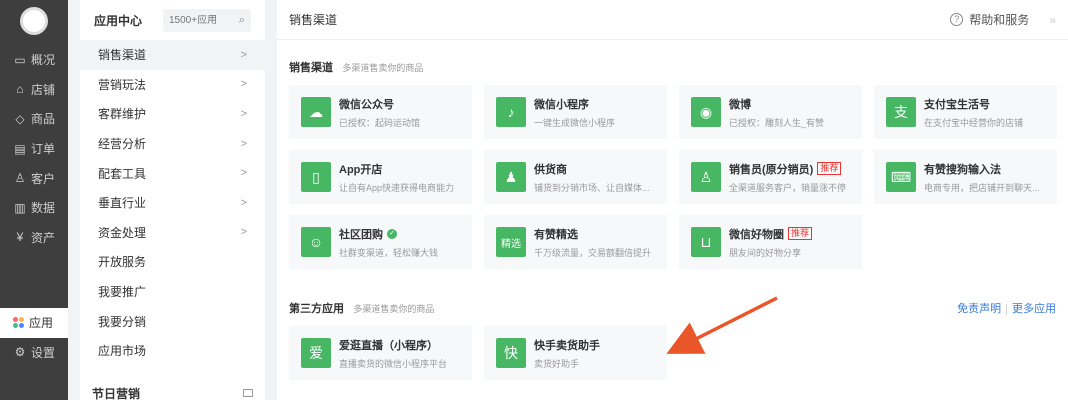  I want to click on app-description: 社群变渠道，轻松赚大钱, so click(389, 252).